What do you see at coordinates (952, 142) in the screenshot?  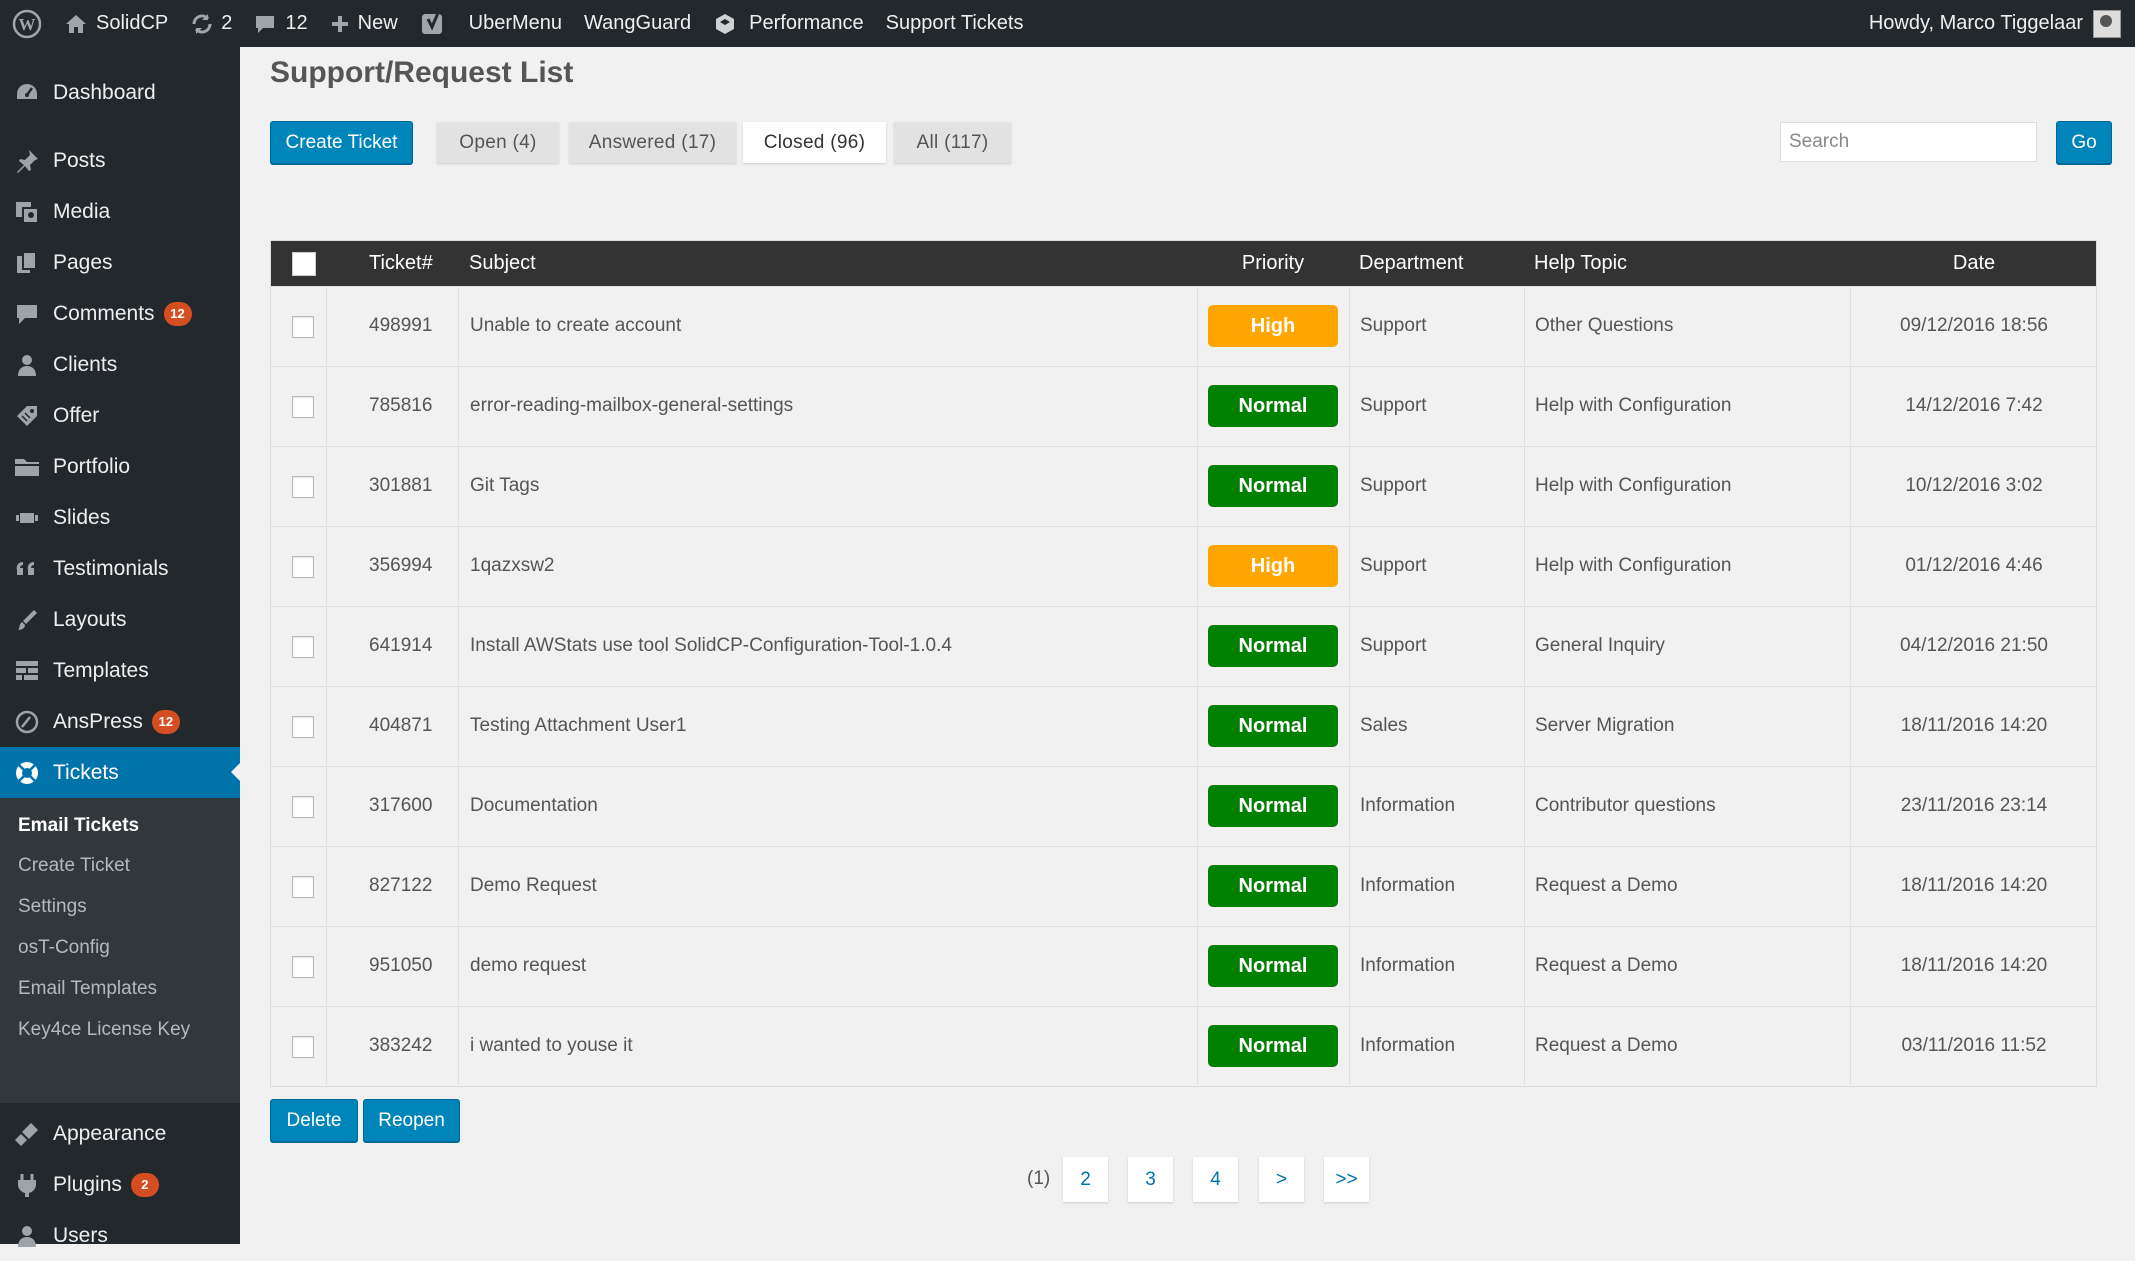 I see `tab-all: All (117)` at bounding box center [952, 142].